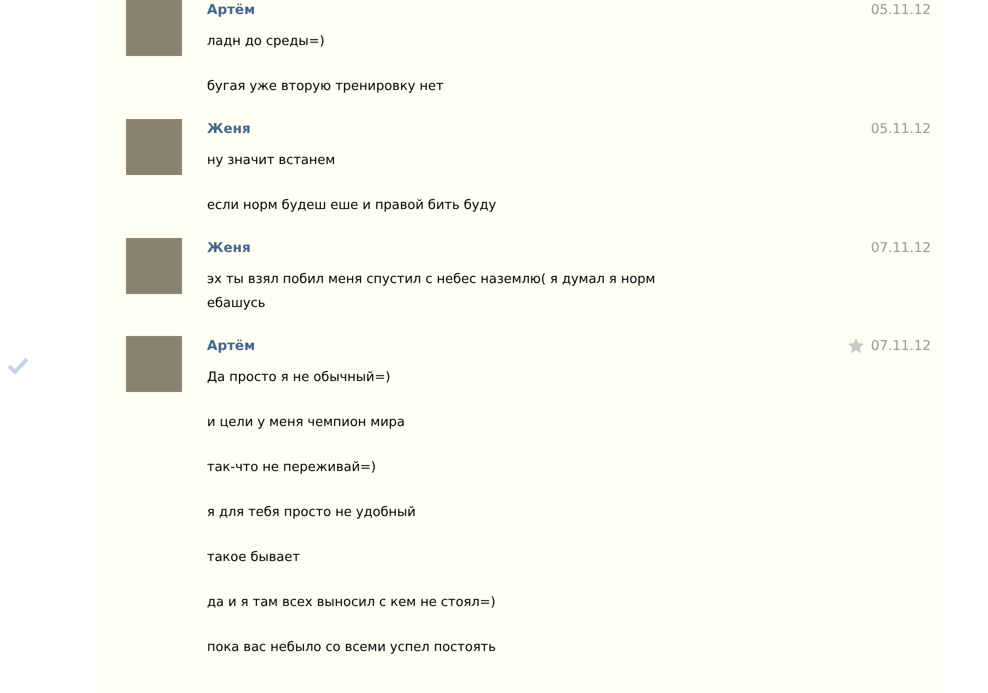 This screenshot has height=693, width=988. I want to click on message-text: если норм будеш еше и правой бить буду, so click(352, 206).